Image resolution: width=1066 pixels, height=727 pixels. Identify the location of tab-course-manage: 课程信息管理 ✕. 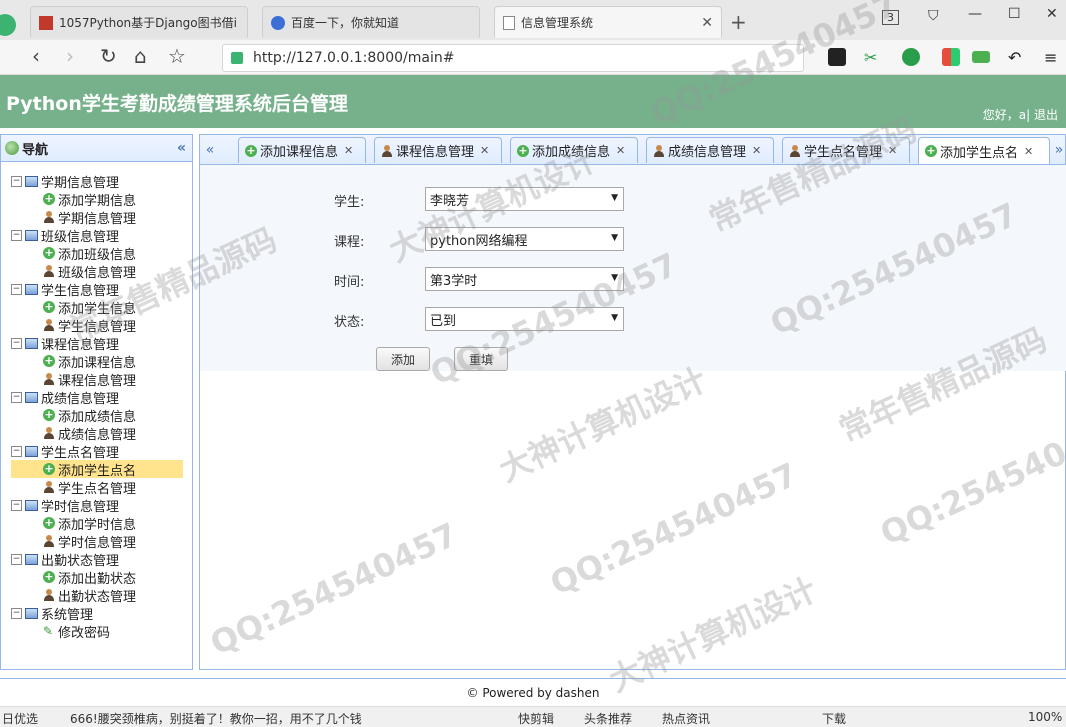
(438, 150).